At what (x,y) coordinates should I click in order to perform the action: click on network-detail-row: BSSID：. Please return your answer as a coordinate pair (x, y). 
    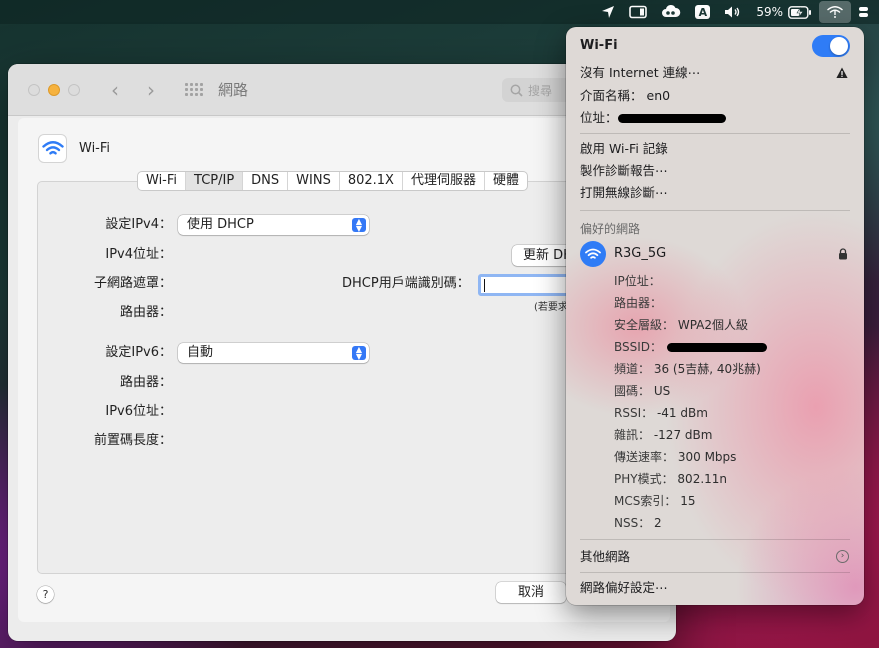
    Looking at the image, I should click on (638, 347).